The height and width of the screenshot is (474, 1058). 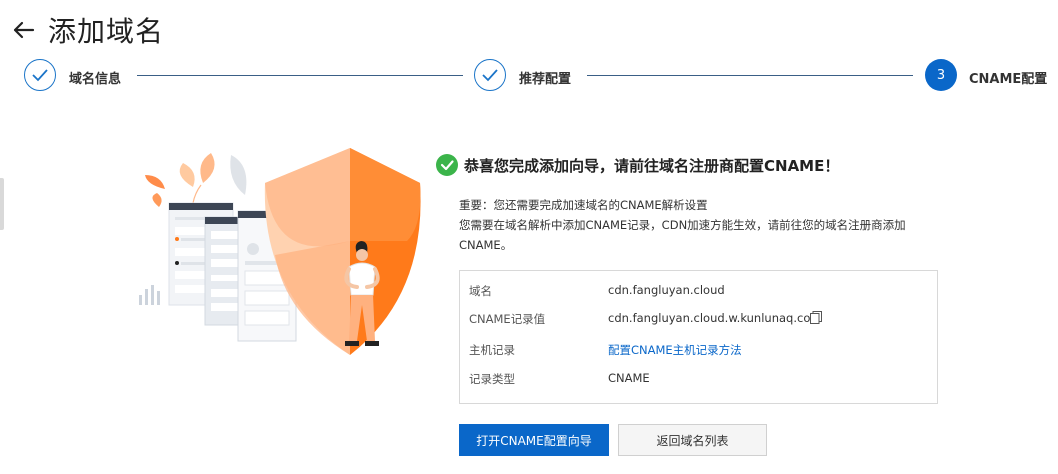 I want to click on important-note: 重要：您还需要完成加速域名的CNAME解析设置, so click(x=583, y=205).